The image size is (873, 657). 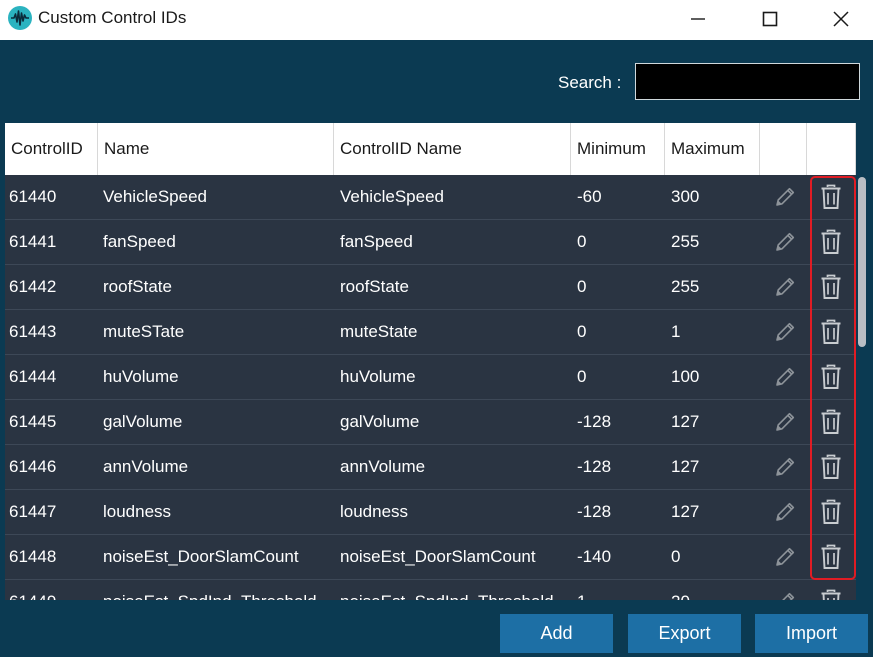 I want to click on cell-minimum: -140, so click(x=594, y=556).